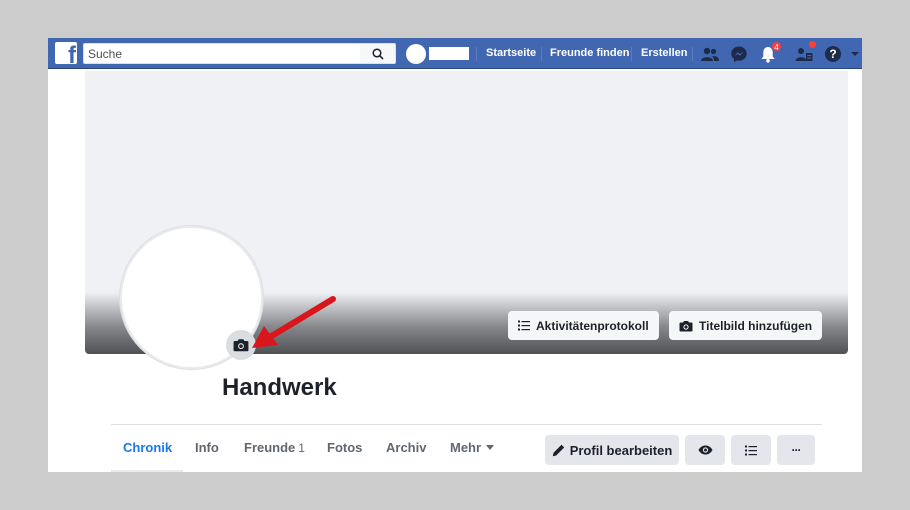  What do you see at coordinates (406, 448) in the screenshot?
I see `tab-archiv: Archiv` at bounding box center [406, 448].